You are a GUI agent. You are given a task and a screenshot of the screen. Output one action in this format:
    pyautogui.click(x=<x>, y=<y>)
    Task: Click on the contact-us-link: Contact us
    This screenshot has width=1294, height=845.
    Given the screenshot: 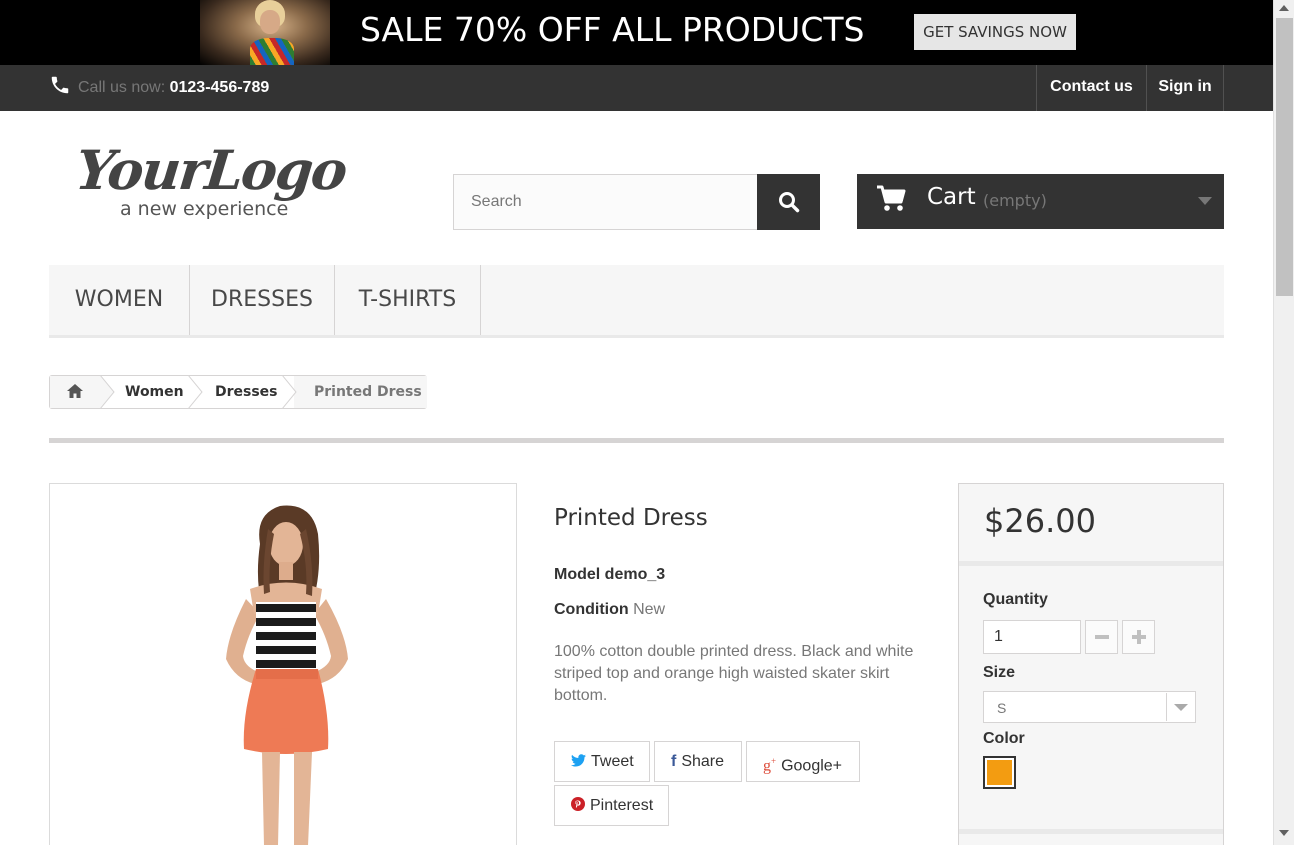 What is the action you would take?
    pyautogui.click(x=1091, y=88)
    